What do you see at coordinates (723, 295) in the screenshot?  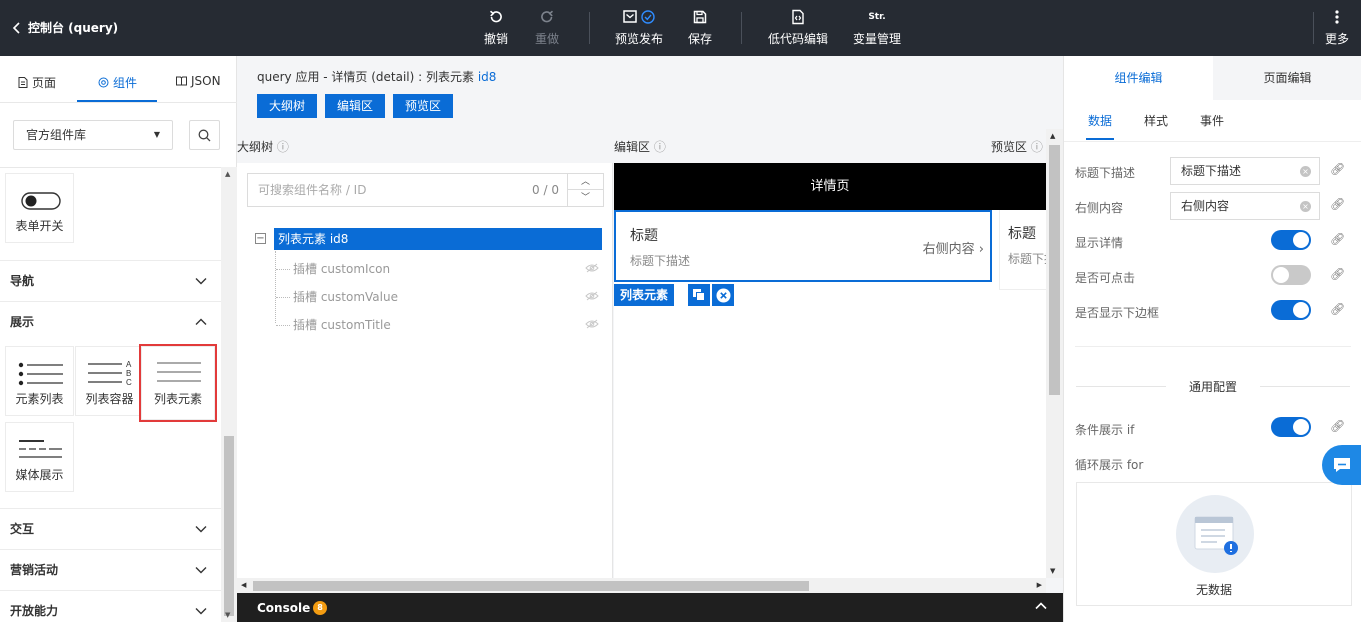 I see `delete-component-button` at bounding box center [723, 295].